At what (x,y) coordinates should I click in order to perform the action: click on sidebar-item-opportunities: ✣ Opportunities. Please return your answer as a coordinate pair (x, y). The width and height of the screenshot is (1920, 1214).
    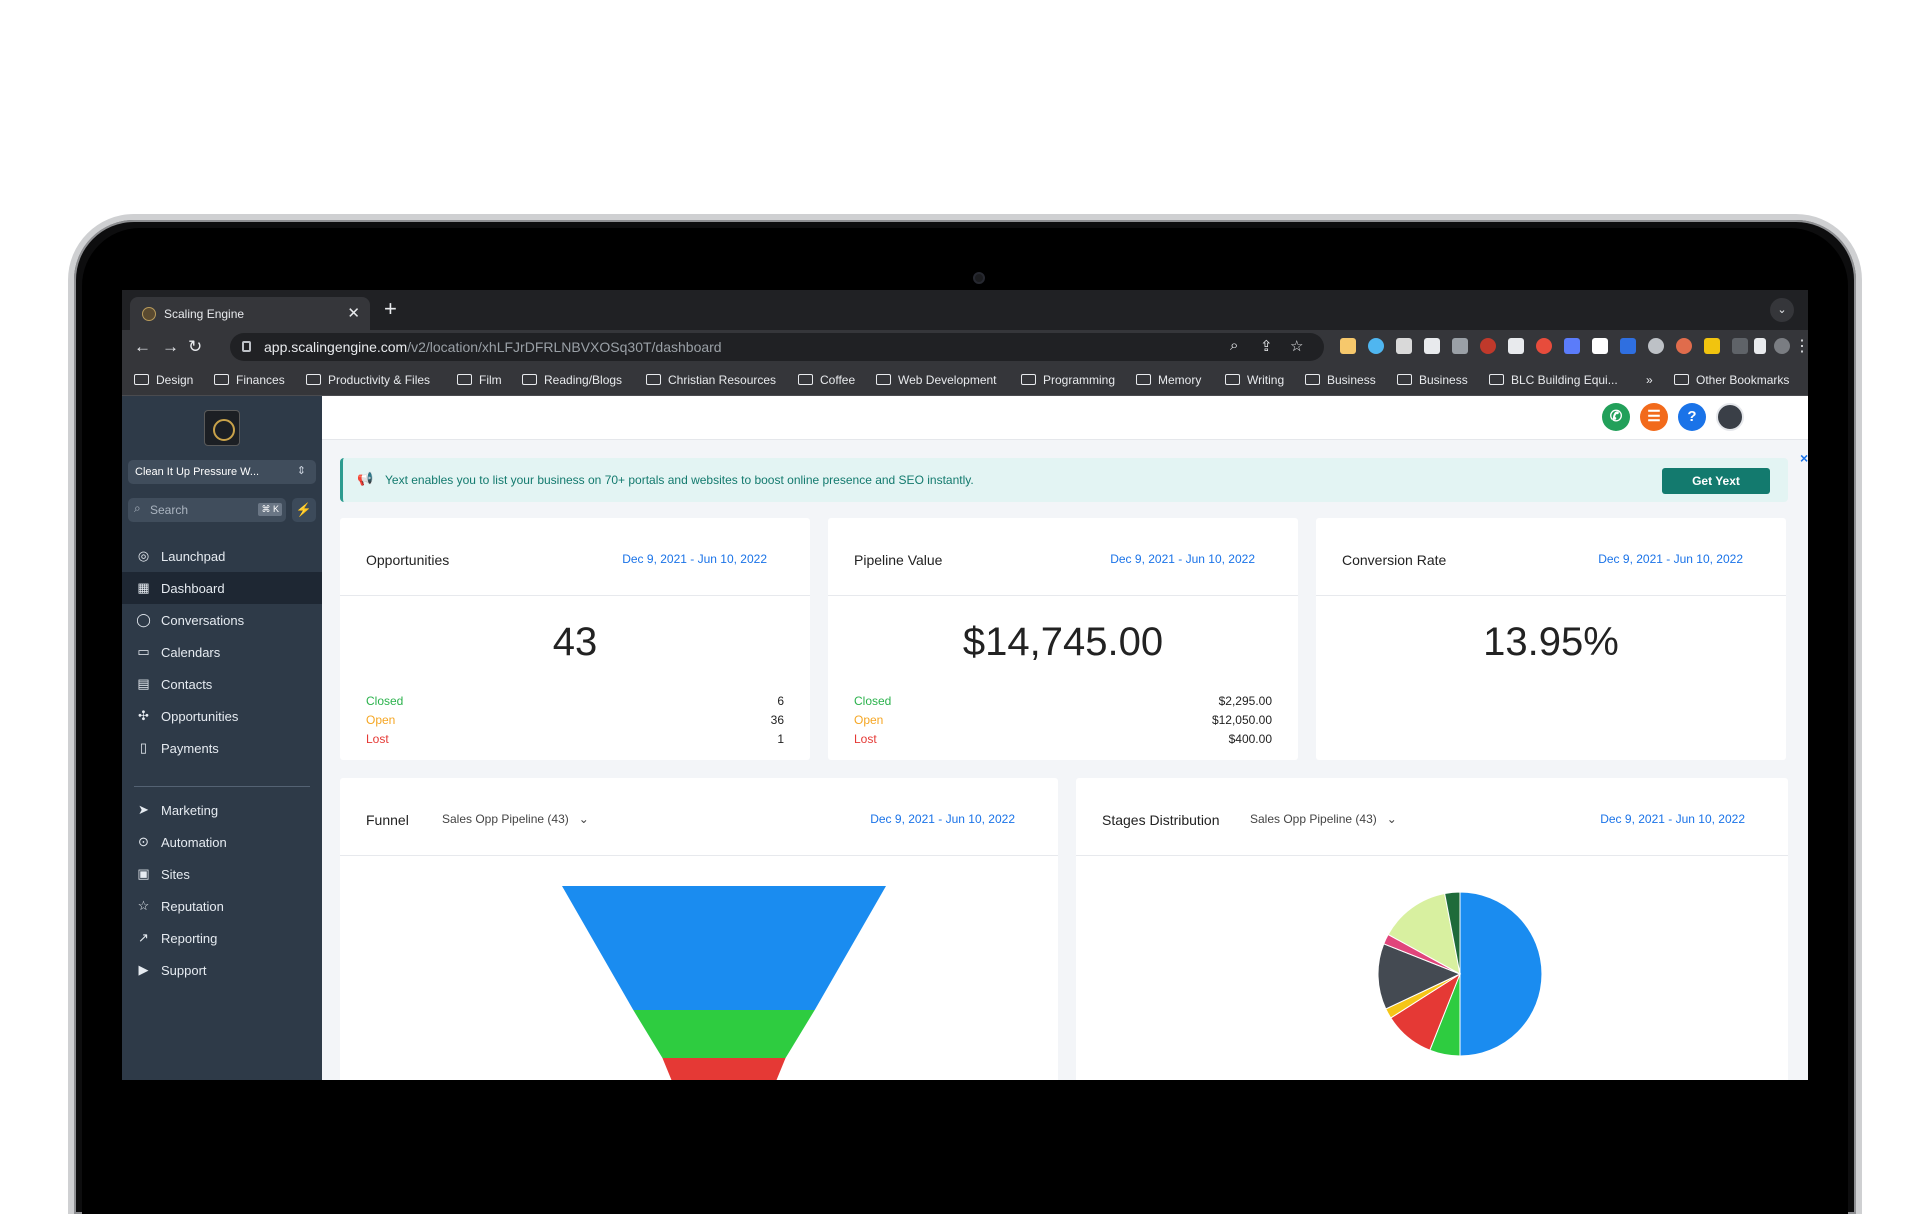
    Looking at the image, I should click on (222, 716).